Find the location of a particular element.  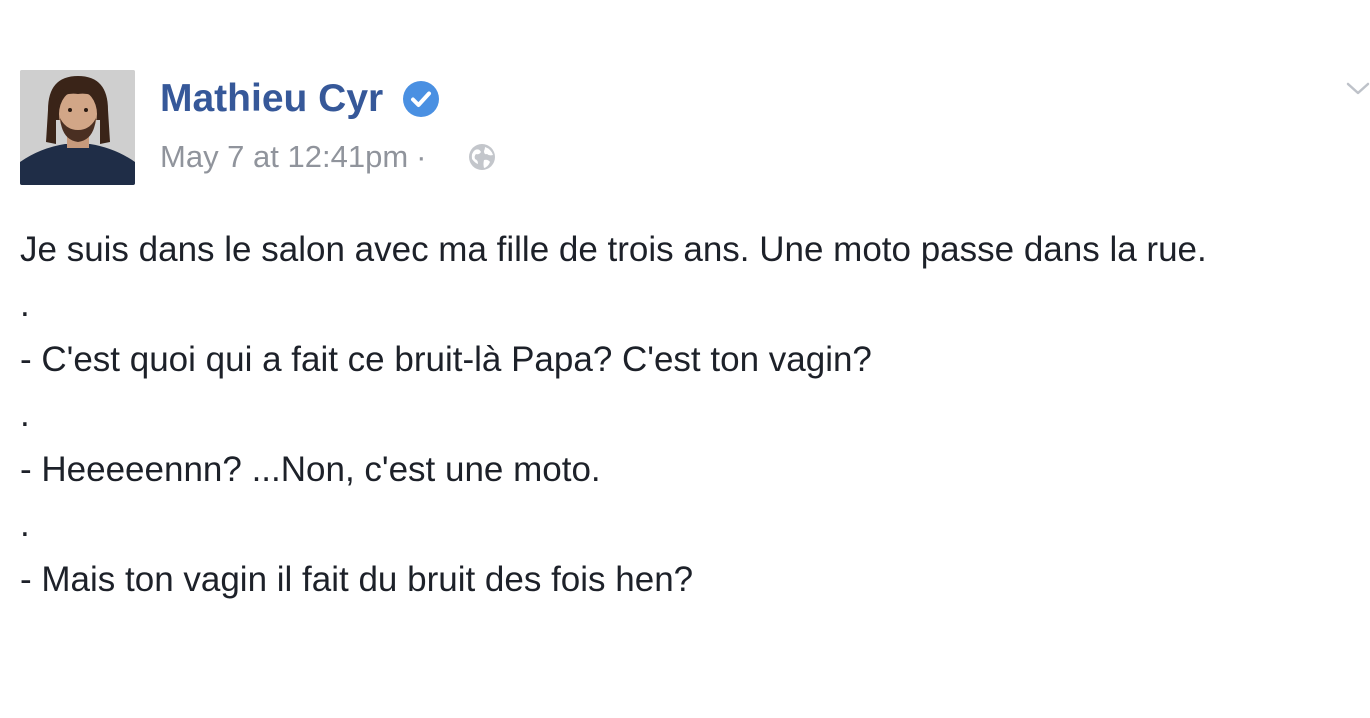

chevron-down-icon is located at coordinates (1358, 88).